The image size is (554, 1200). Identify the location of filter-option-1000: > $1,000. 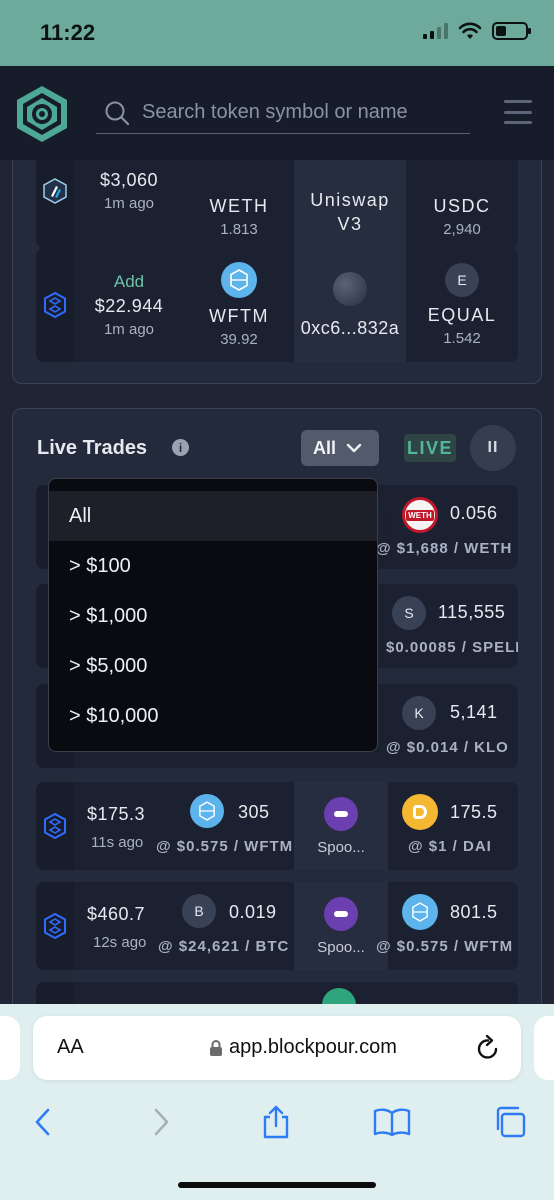
(213, 616).